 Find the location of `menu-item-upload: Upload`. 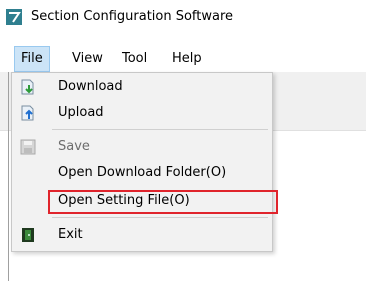

menu-item-upload: Upload is located at coordinates (142, 113).